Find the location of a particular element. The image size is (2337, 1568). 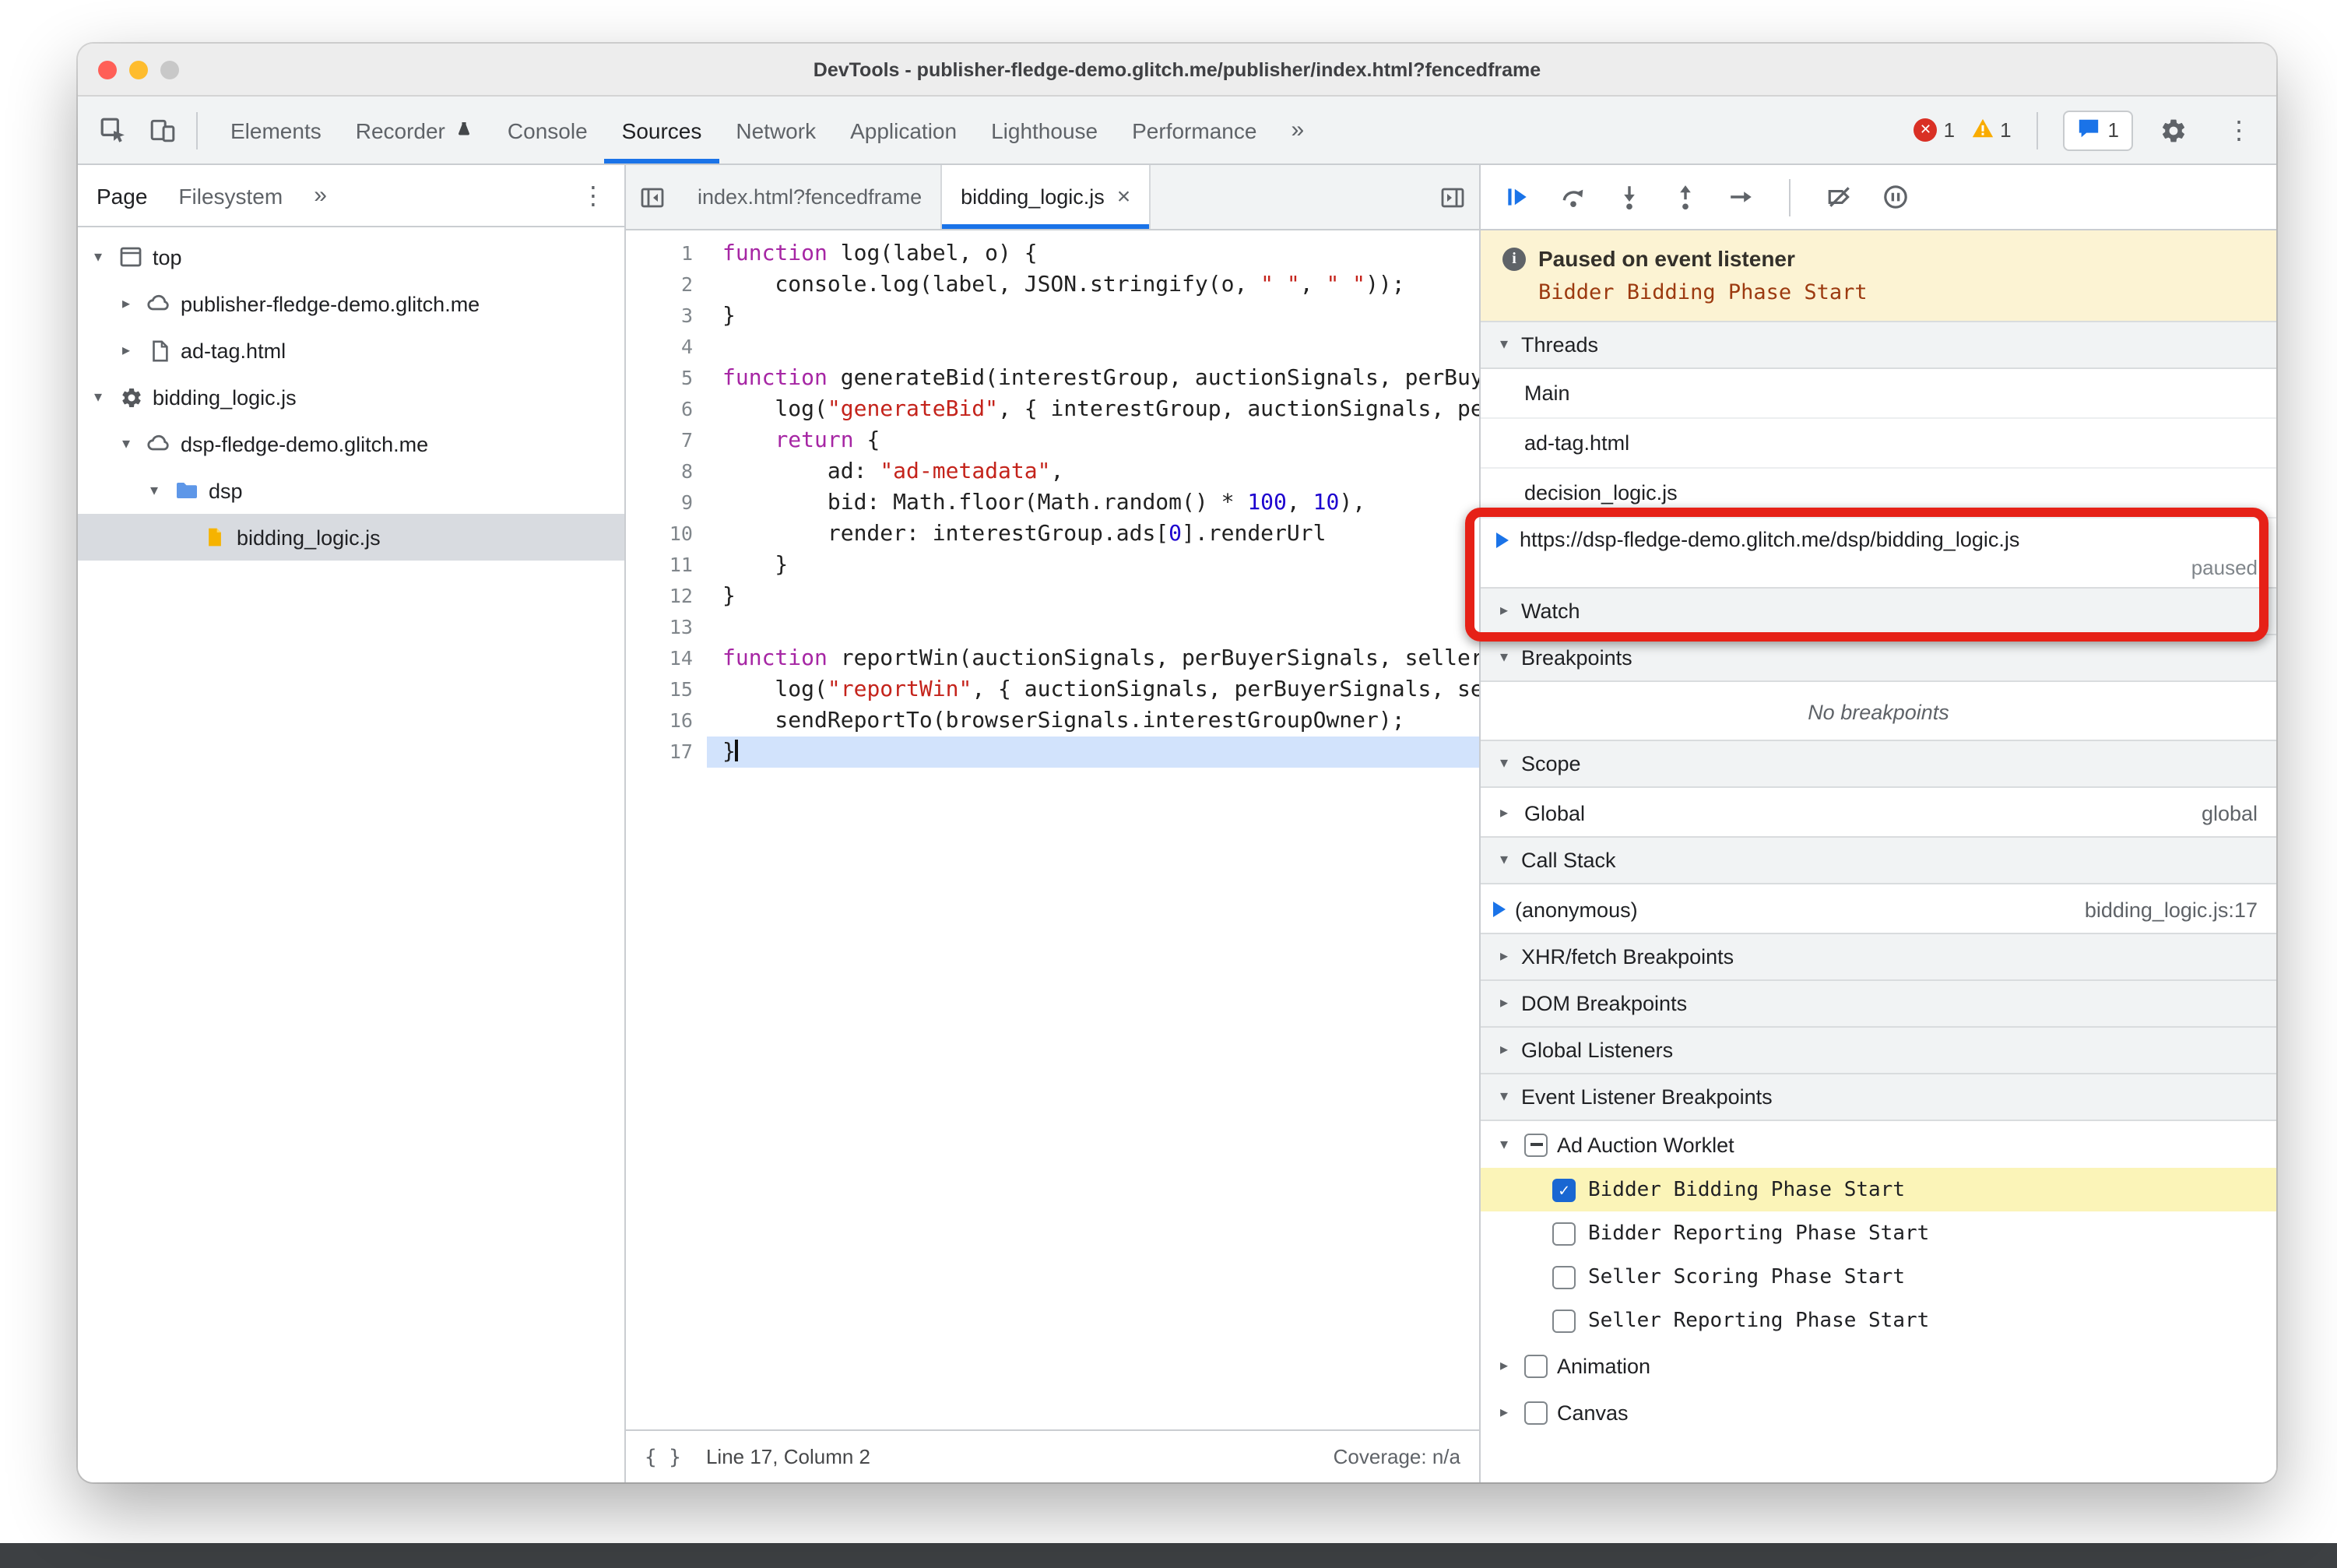

listener-bidder-bidding-phase-start: Bidder Bidding Phase Start is located at coordinates (1878, 1189).